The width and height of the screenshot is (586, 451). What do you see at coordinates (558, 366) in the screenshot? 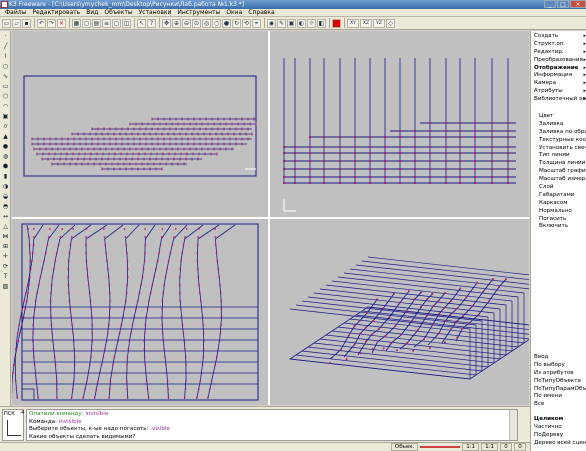
I see `panel-item: По выбору` at bounding box center [558, 366].